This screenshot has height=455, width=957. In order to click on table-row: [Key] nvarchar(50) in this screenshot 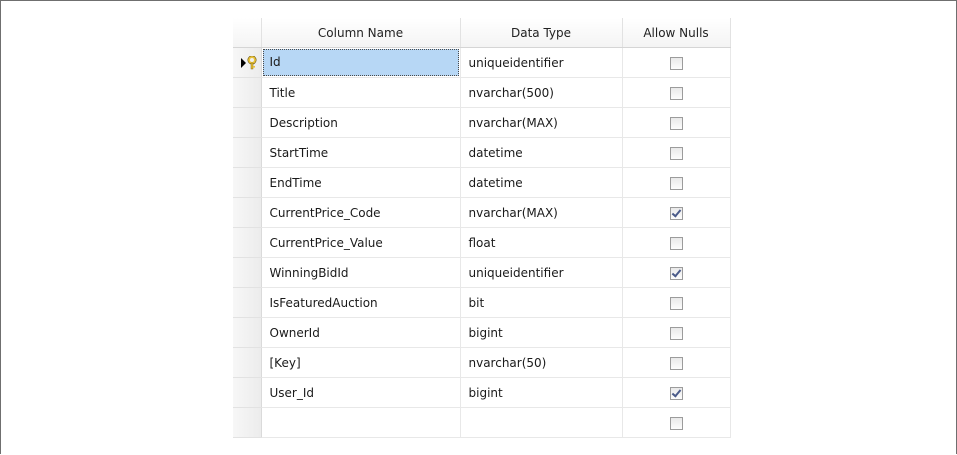, I will do `click(482, 362)`.